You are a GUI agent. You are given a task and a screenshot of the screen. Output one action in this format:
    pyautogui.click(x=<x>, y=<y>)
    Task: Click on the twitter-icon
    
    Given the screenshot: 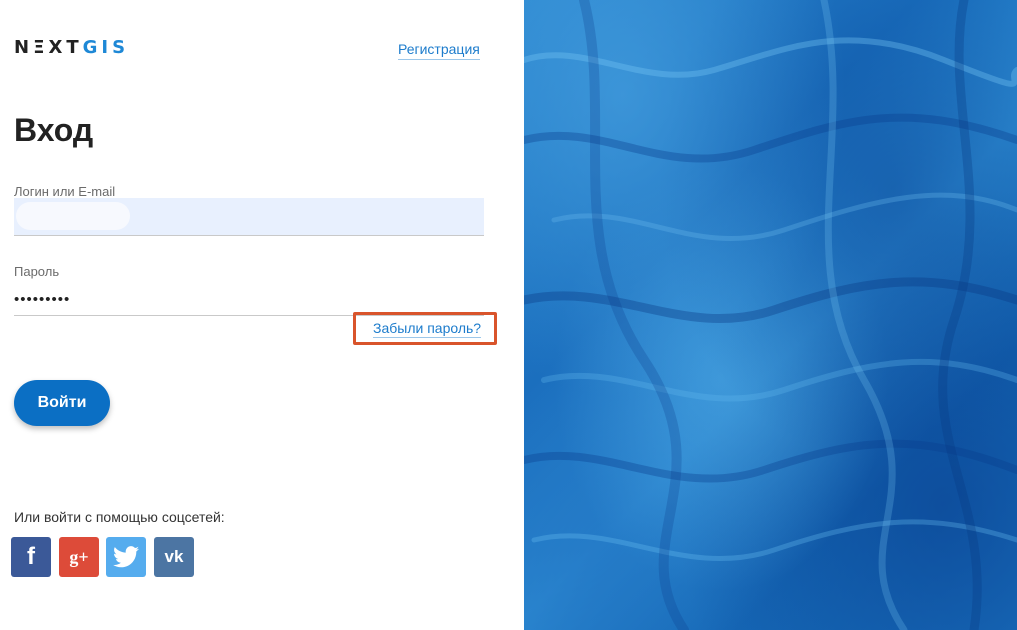 What is the action you would take?
    pyautogui.click(x=126, y=557)
    